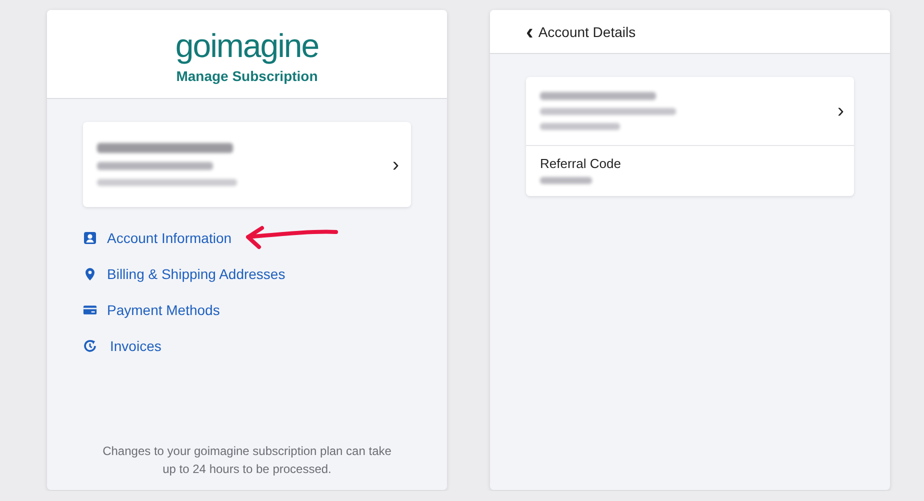 The width and height of the screenshot is (924, 501). What do you see at coordinates (151, 310) in the screenshot?
I see `menu-link: Payment Methods` at bounding box center [151, 310].